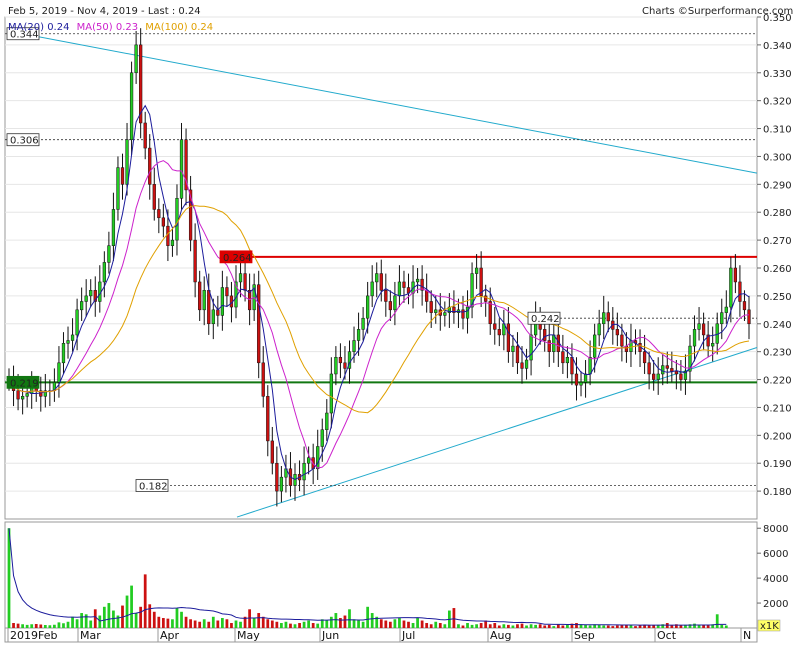 The height and width of the screenshot is (650, 805). Describe the element at coordinates (202, 27) in the screenshot. I see `ma100-value: 0.24` at that location.